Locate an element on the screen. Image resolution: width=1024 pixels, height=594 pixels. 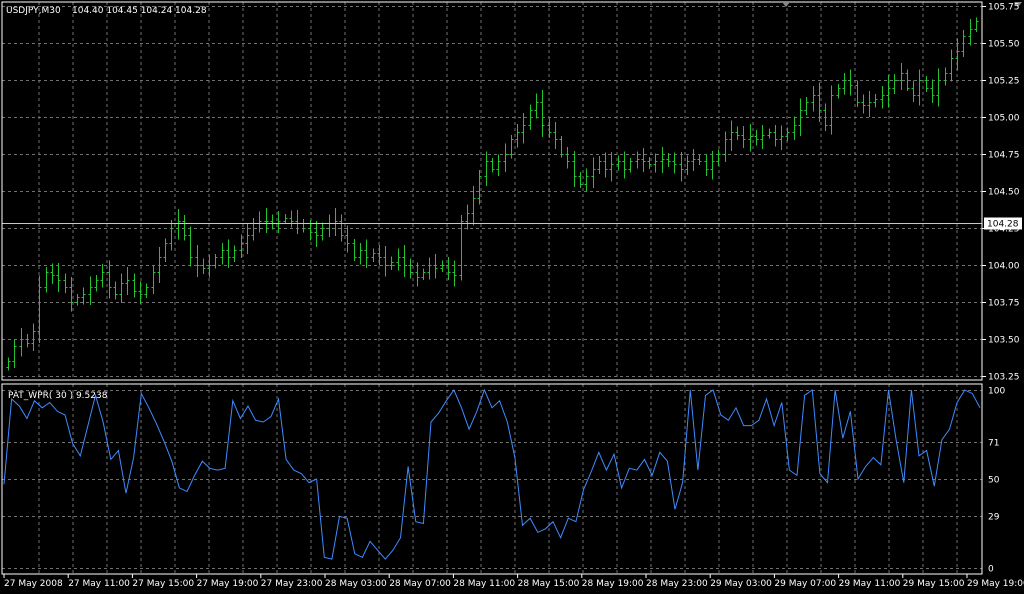
indicator-label: PAT_WPR( 30 ) 9.5238 is located at coordinates (58, 396).